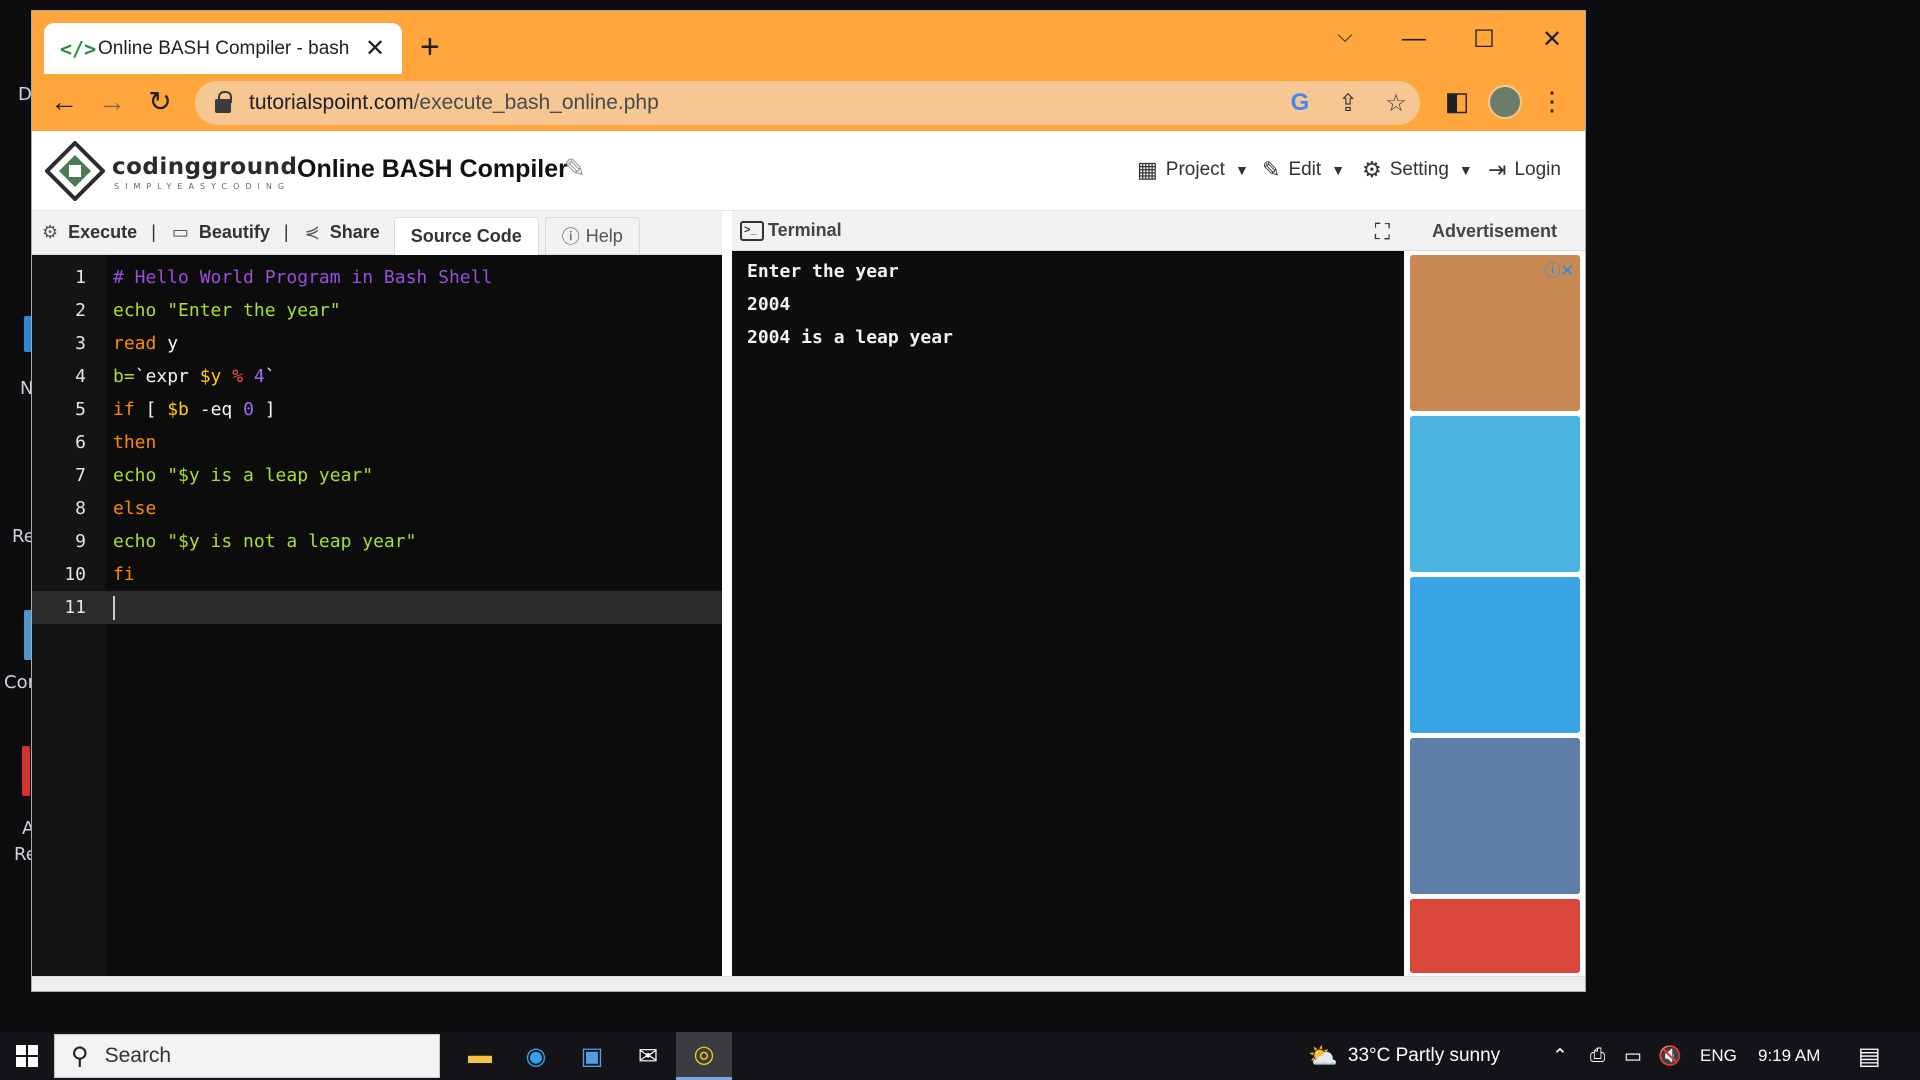 The image size is (1920, 1080). I want to click on lock-icon, so click(223, 102).